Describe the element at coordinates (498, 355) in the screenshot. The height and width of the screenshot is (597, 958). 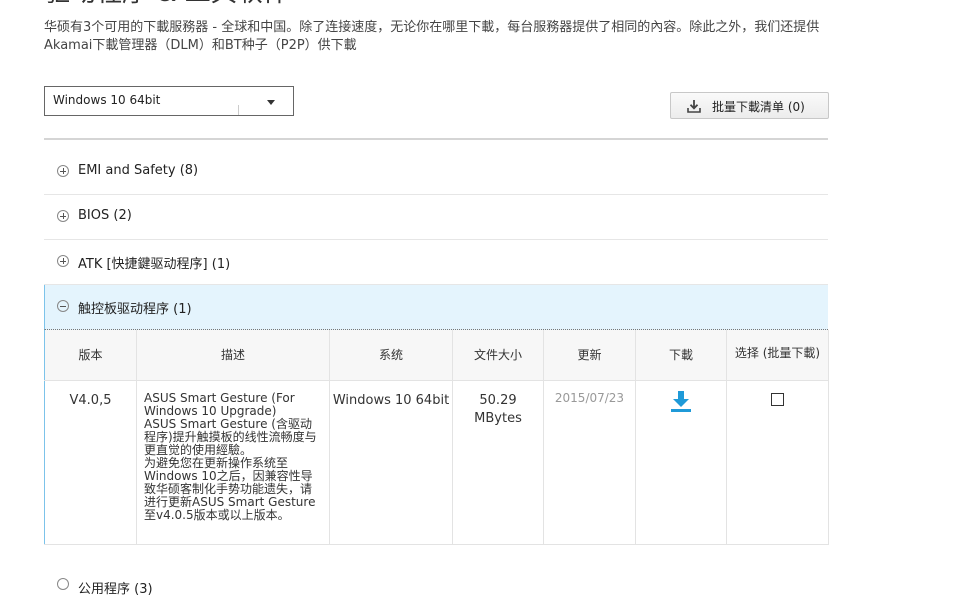
I see `column-header-size: 文件大小` at that location.